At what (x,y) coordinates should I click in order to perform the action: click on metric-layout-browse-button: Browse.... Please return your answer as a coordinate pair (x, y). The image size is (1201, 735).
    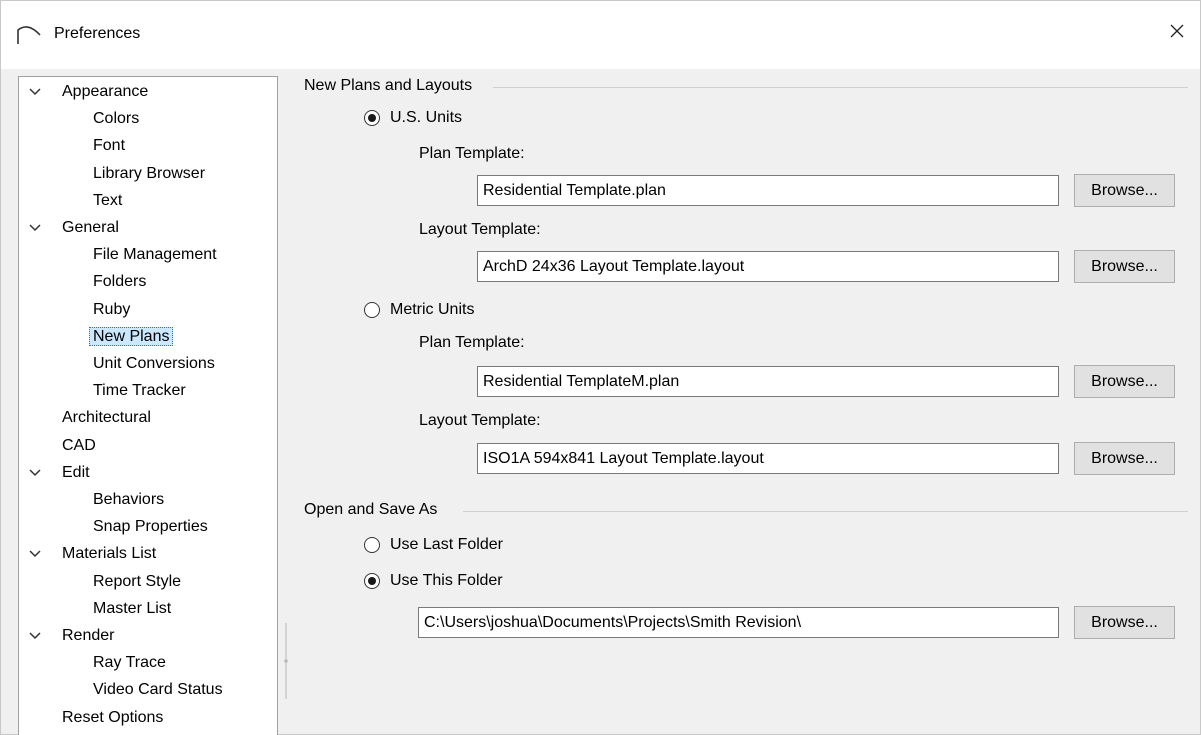
    Looking at the image, I should click on (1124, 458).